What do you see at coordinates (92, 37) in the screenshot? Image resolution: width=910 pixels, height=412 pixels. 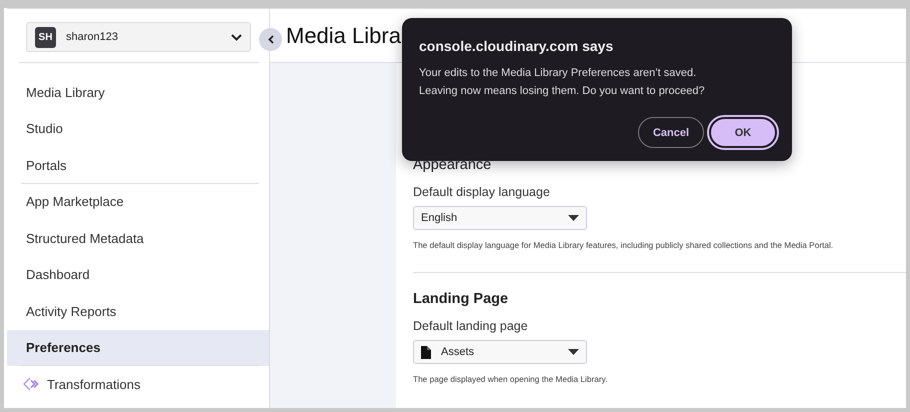 I see `account-name: sharon123` at bounding box center [92, 37].